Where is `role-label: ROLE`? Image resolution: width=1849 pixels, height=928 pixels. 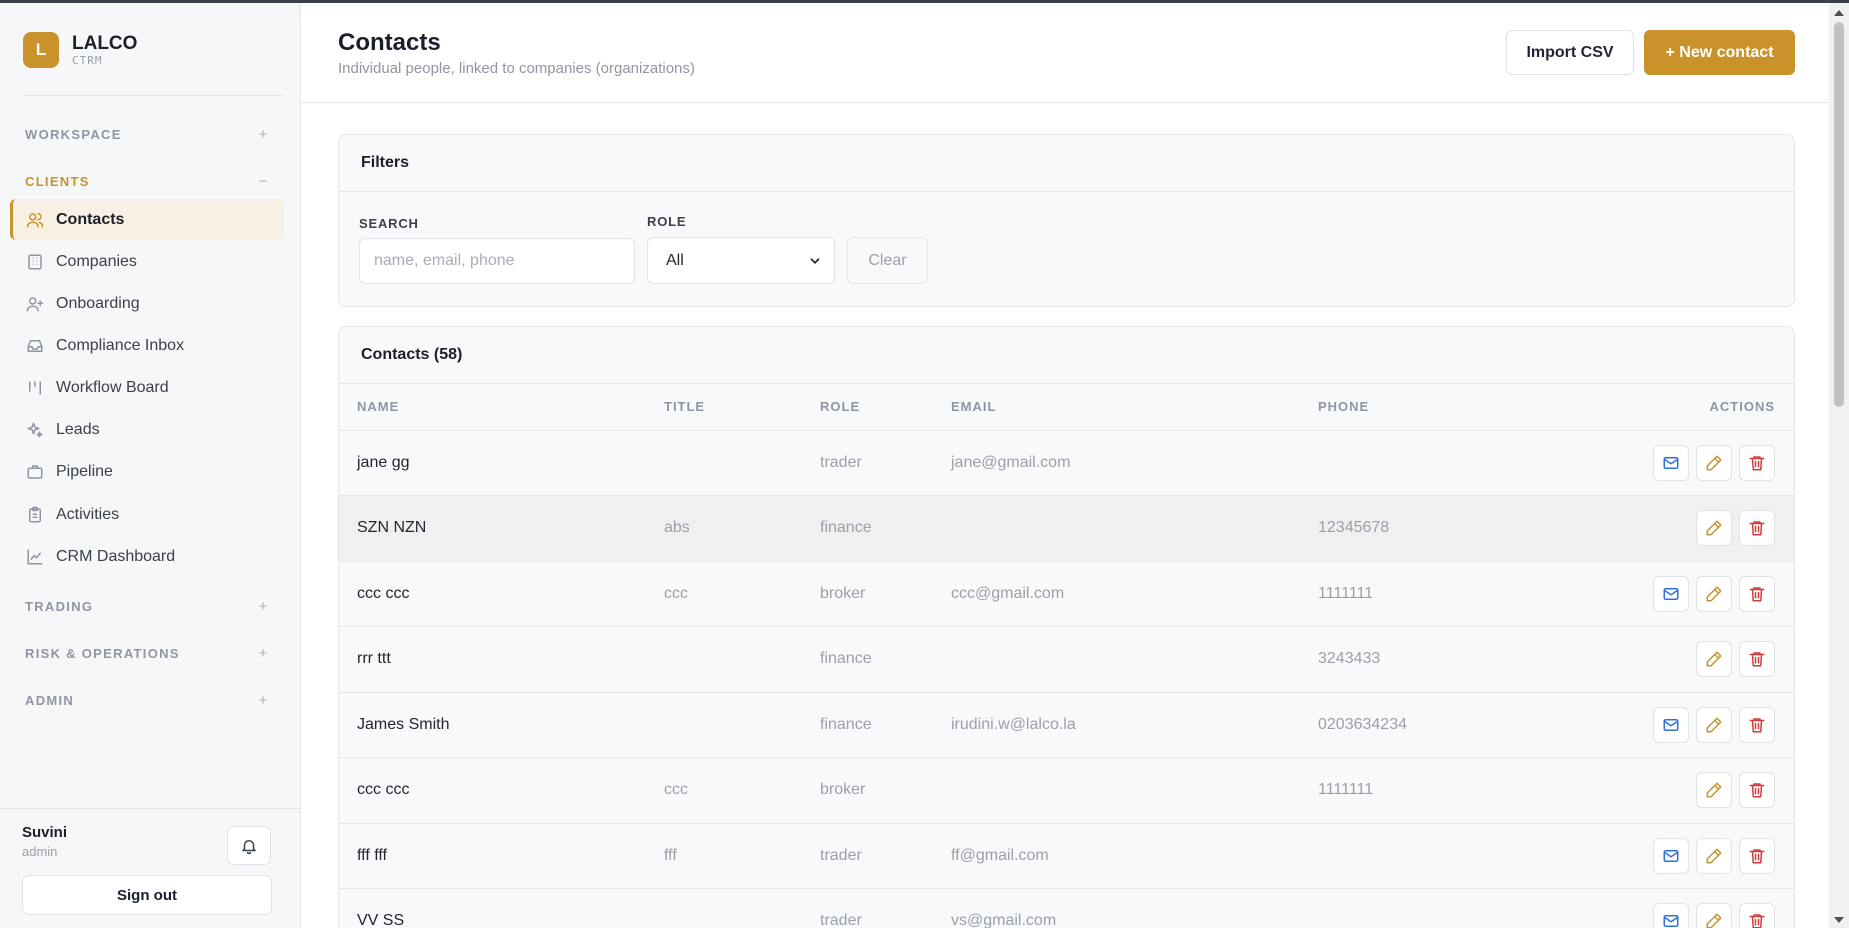 role-label: ROLE is located at coordinates (667, 221).